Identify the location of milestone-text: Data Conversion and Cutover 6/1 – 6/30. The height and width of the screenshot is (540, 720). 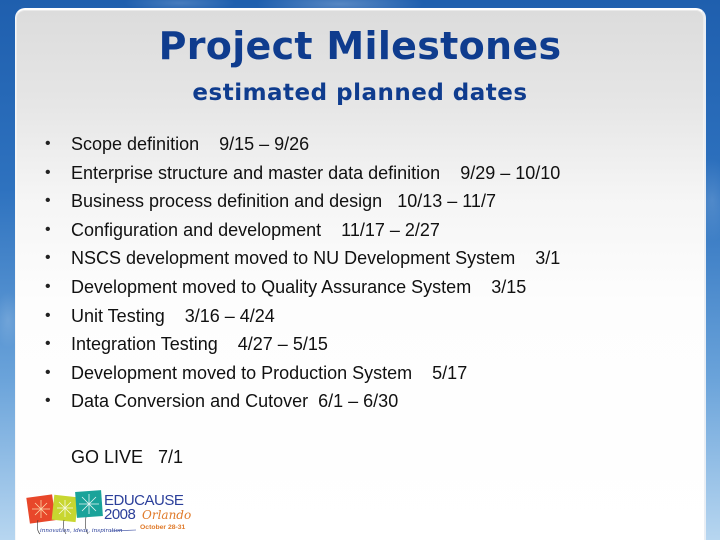
(235, 401).